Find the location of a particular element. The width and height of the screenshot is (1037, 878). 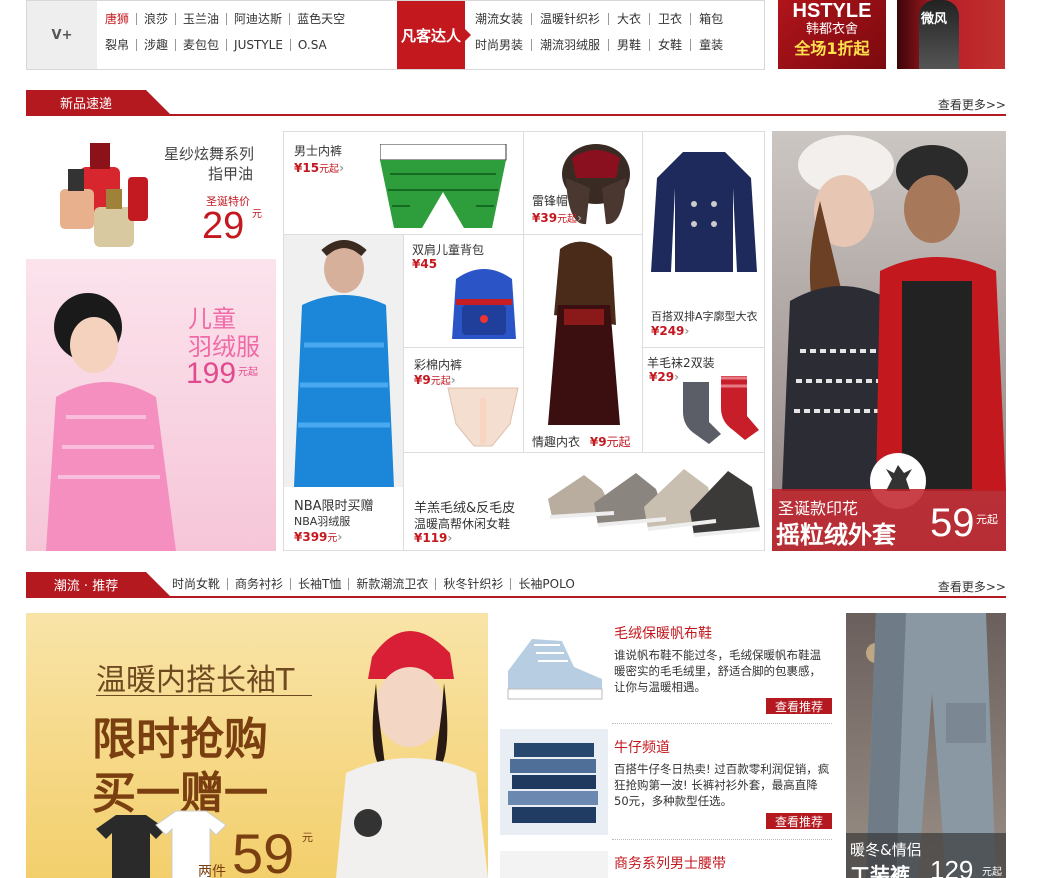

promo-price: 59 is located at coordinates (263, 850).